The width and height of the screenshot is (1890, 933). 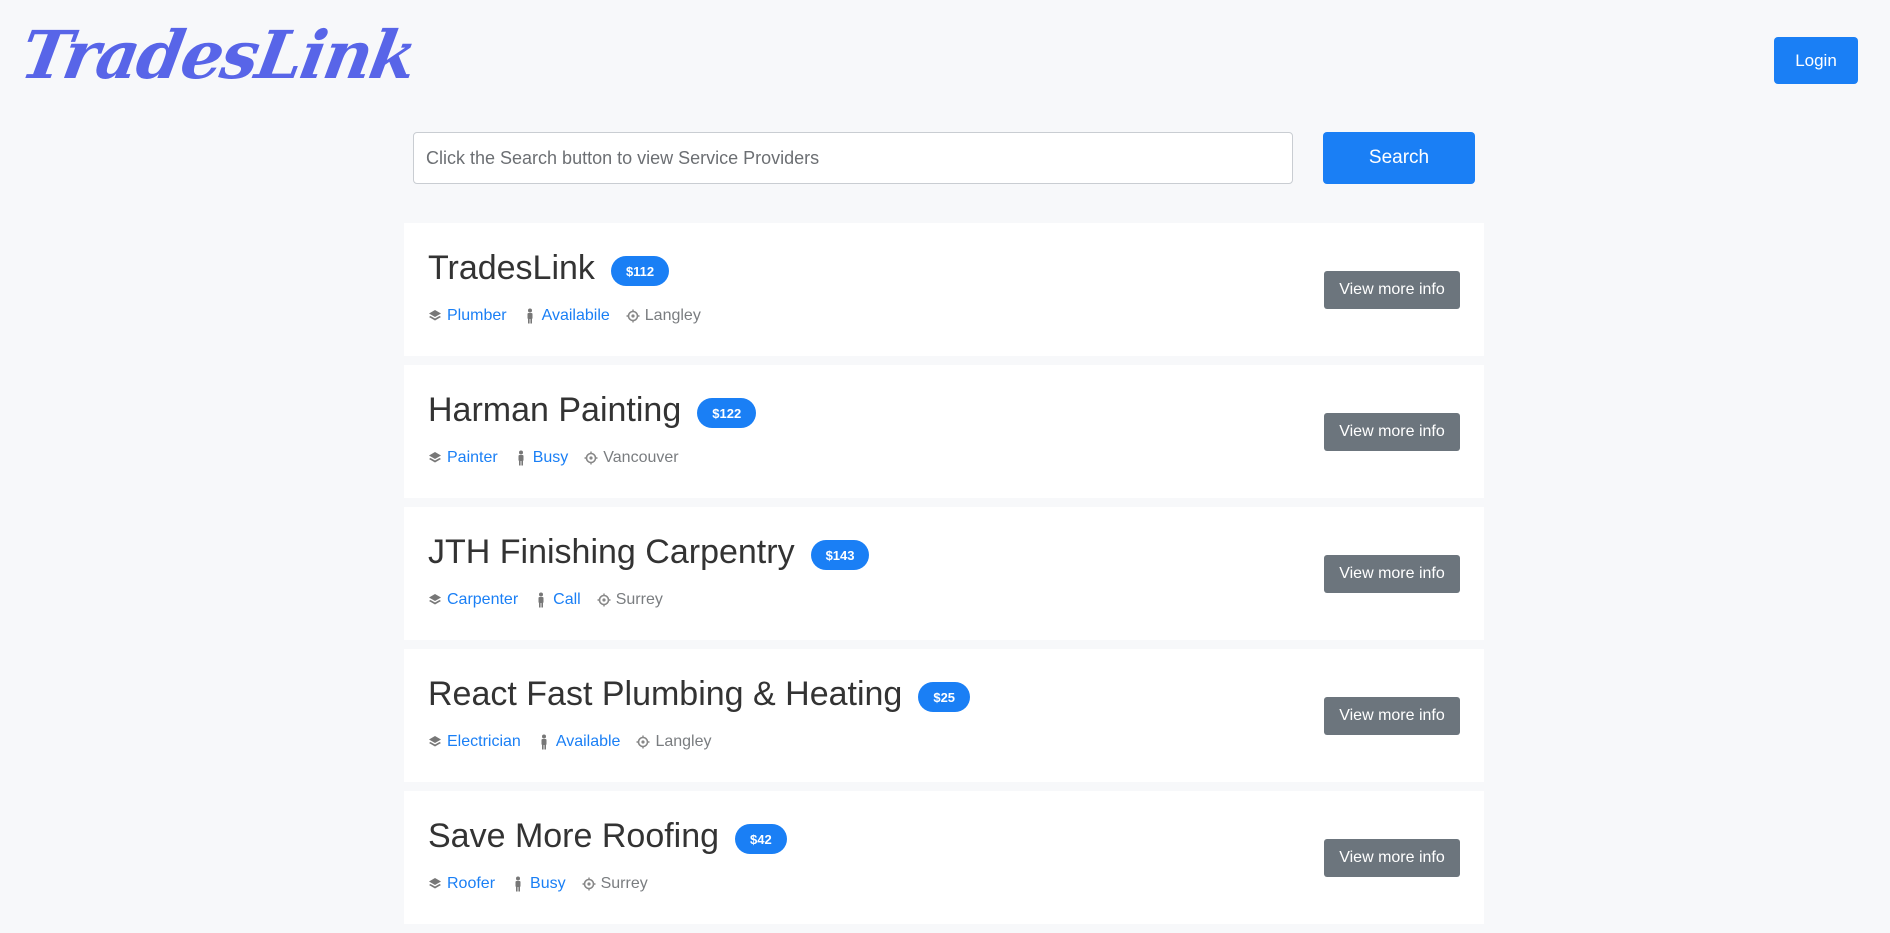 What do you see at coordinates (574, 836) in the screenshot?
I see `provider-name: Save More Roofing` at bounding box center [574, 836].